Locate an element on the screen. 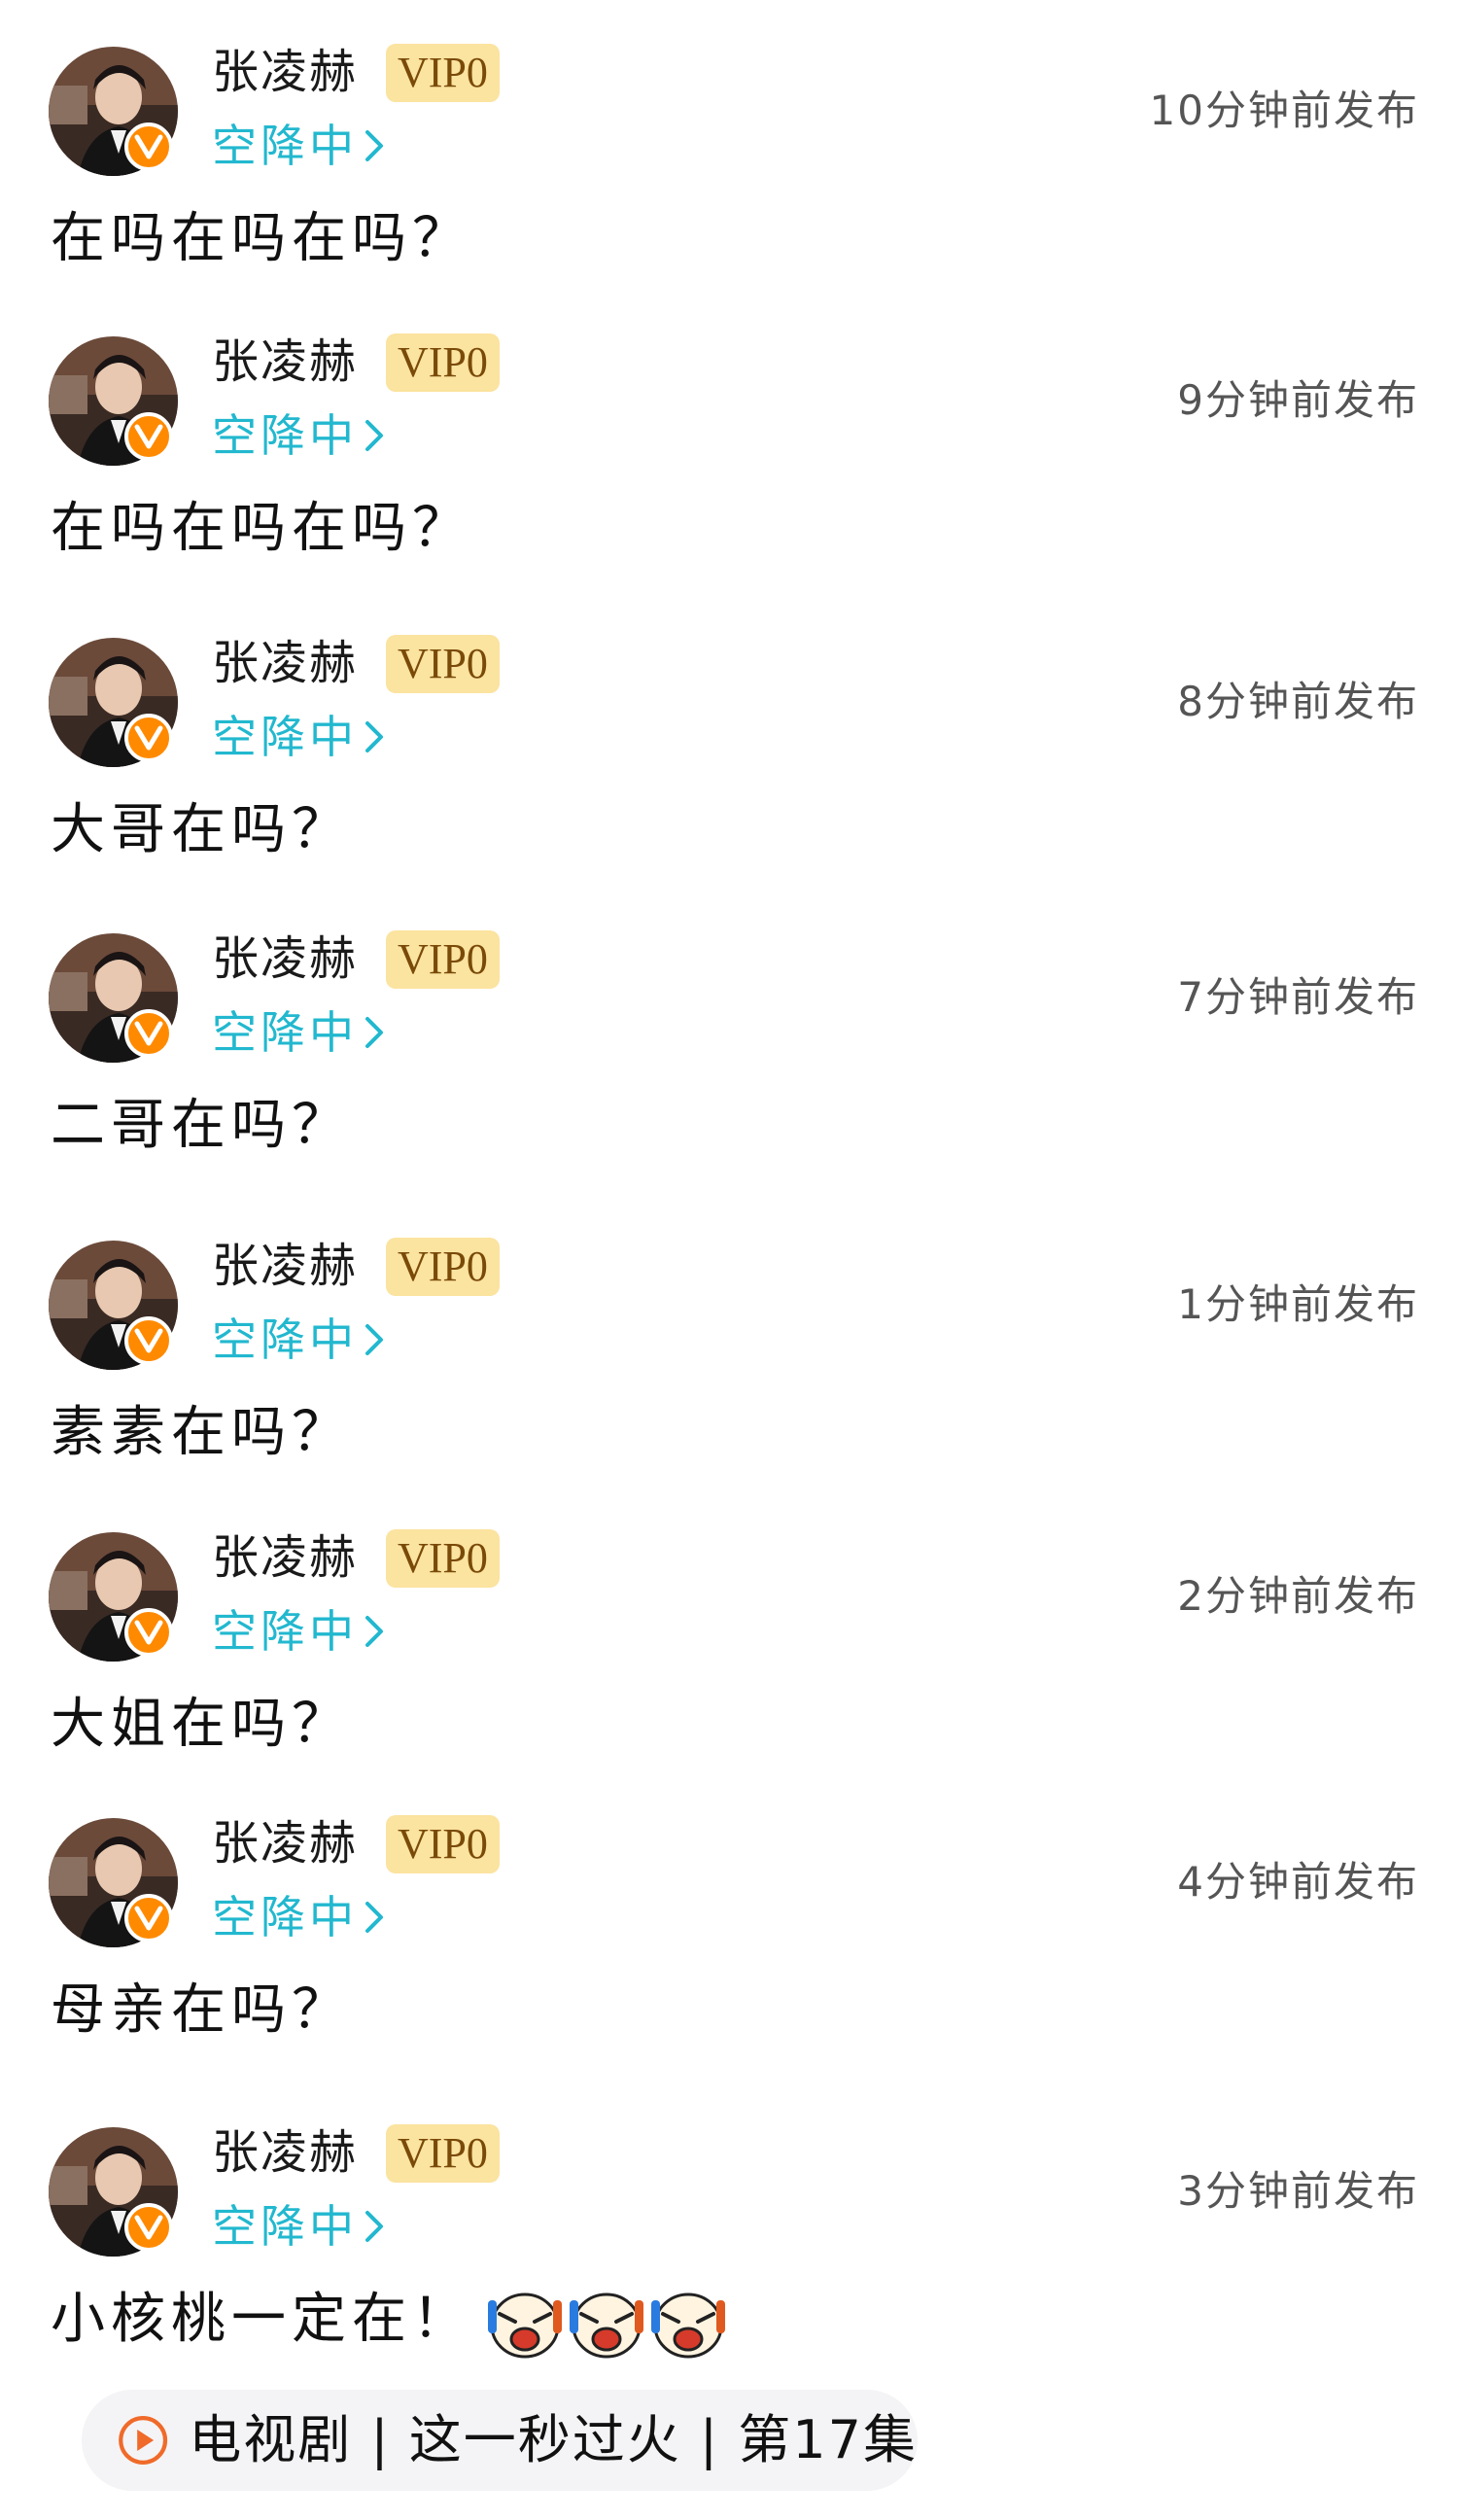 The height and width of the screenshot is (2520, 1458). post-time: 2分钟前发布 is located at coordinates (1298, 1596).